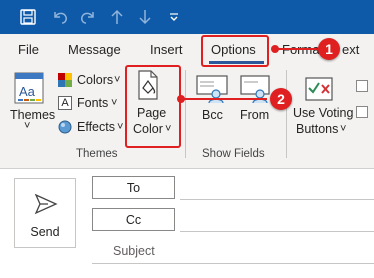  What do you see at coordinates (329, 49) in the screenshot?
I see `annotation-badge-1: 1` at bounding box center [329, 49].